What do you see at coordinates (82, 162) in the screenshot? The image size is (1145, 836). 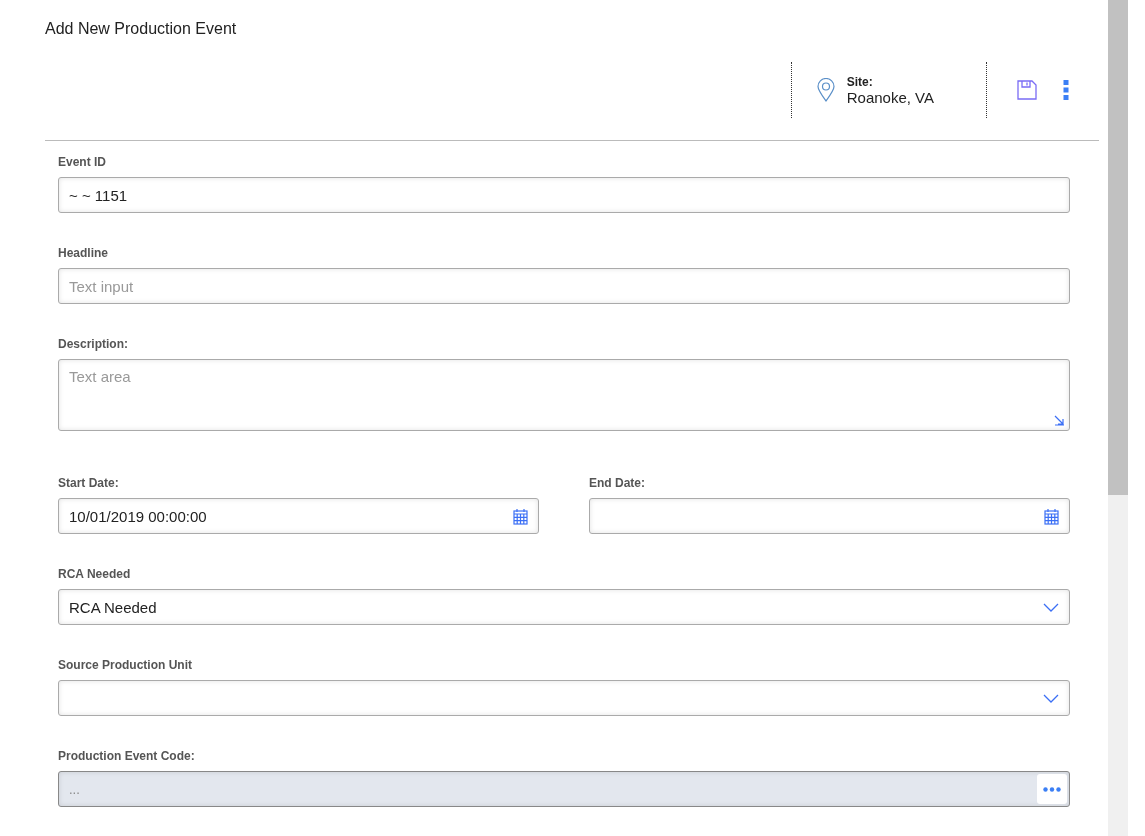 I see `field-label: Event ID` at bounding box center [82, 162].